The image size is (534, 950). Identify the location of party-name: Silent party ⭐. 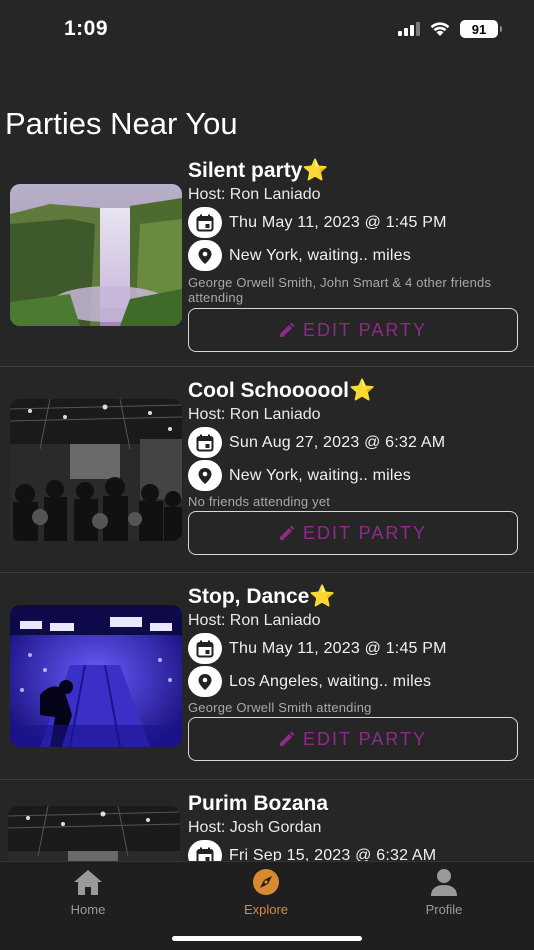
(353, 171).